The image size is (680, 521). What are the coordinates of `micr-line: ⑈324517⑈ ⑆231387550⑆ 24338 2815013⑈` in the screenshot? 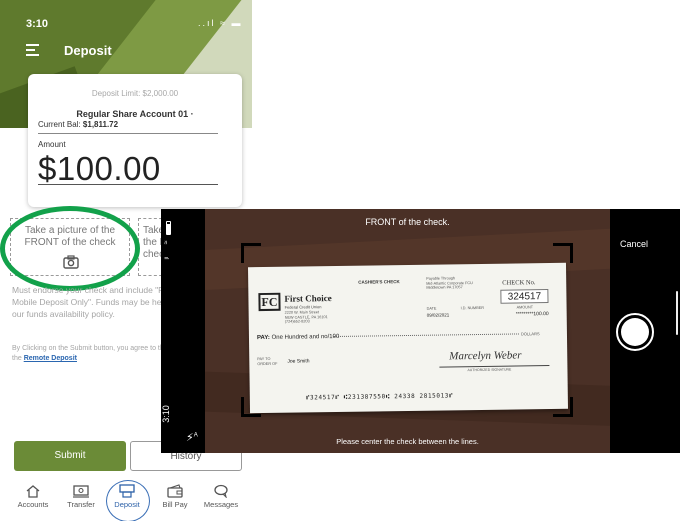 It's located at (379, 397).